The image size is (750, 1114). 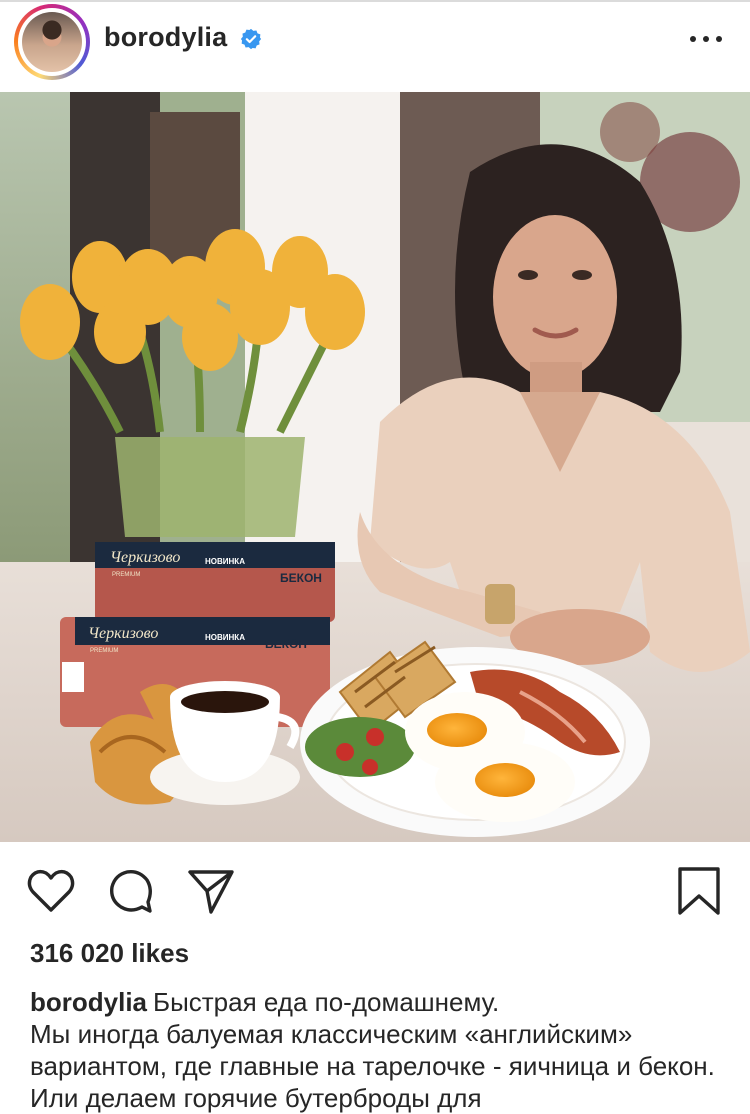 What do you see at coordinates (211, 891) in the screenshot?
I see `share-icon` at bounding box center [211, 891].